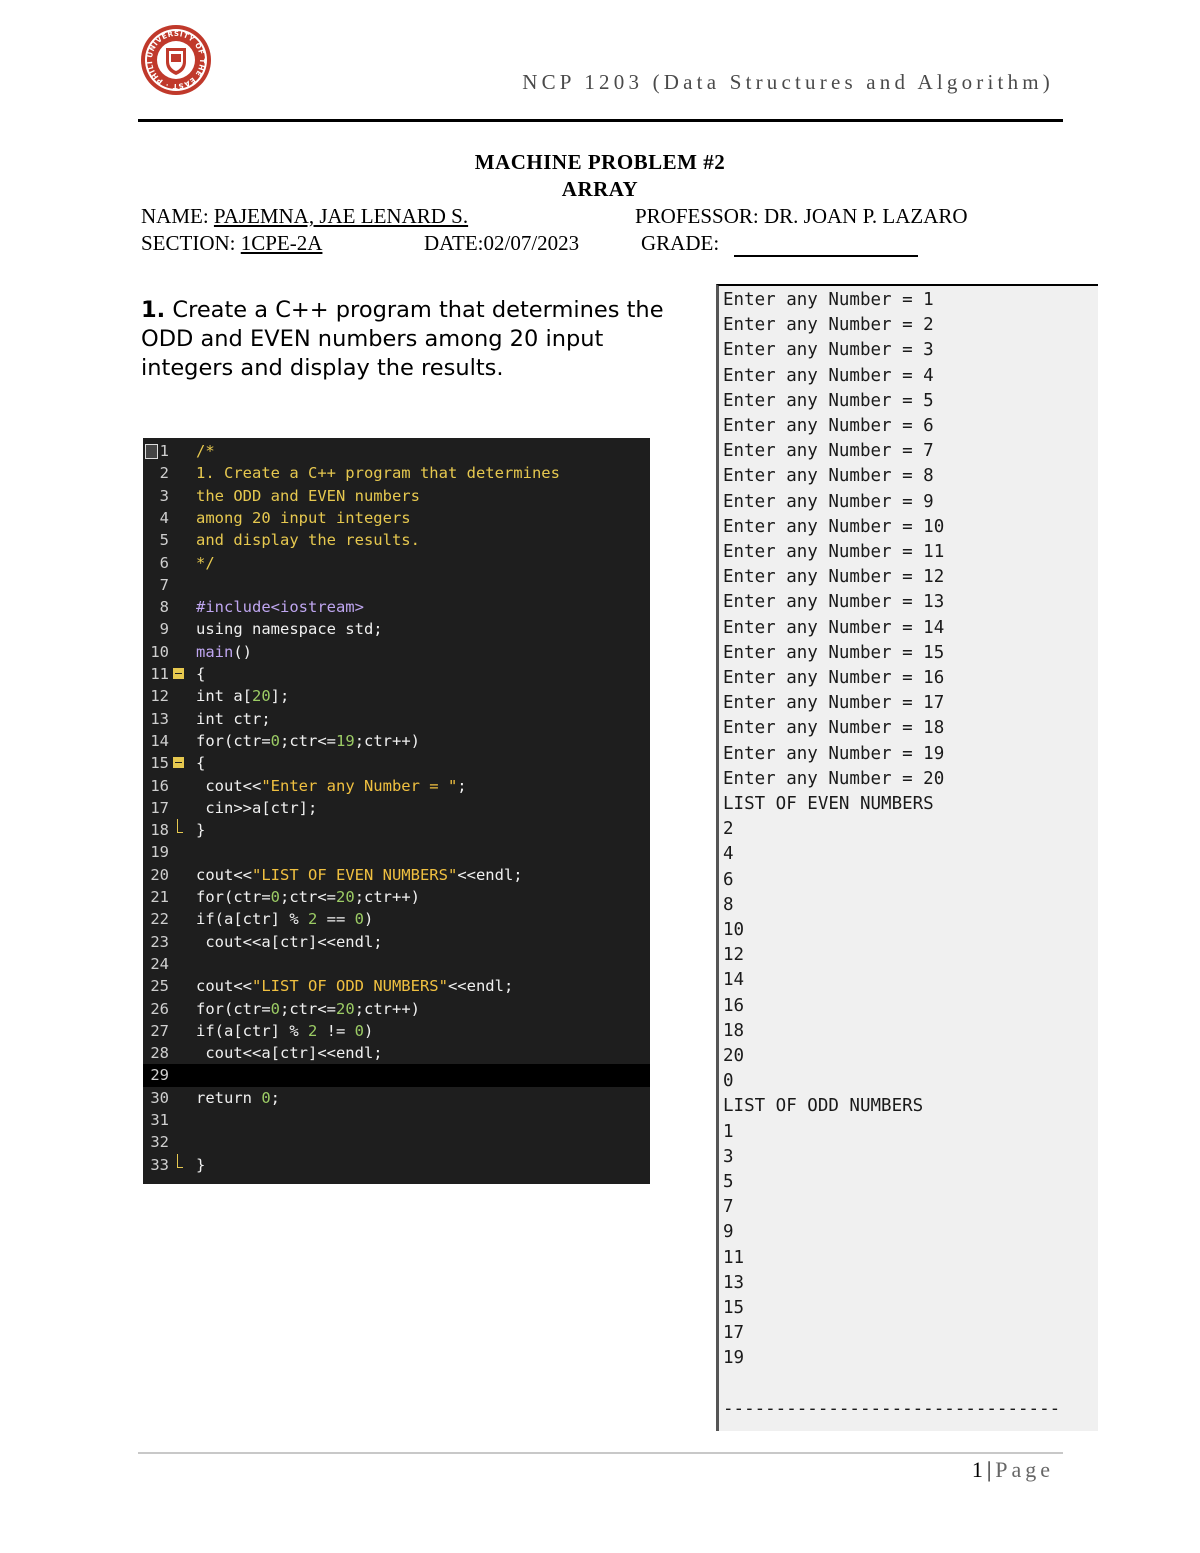 This screenshot has width=1200, height=1553. Describe the element at coordinates (396, 942) in the screenshot. I see `code-line: 23 cout<<a[ctr]<<endl;` at that location.